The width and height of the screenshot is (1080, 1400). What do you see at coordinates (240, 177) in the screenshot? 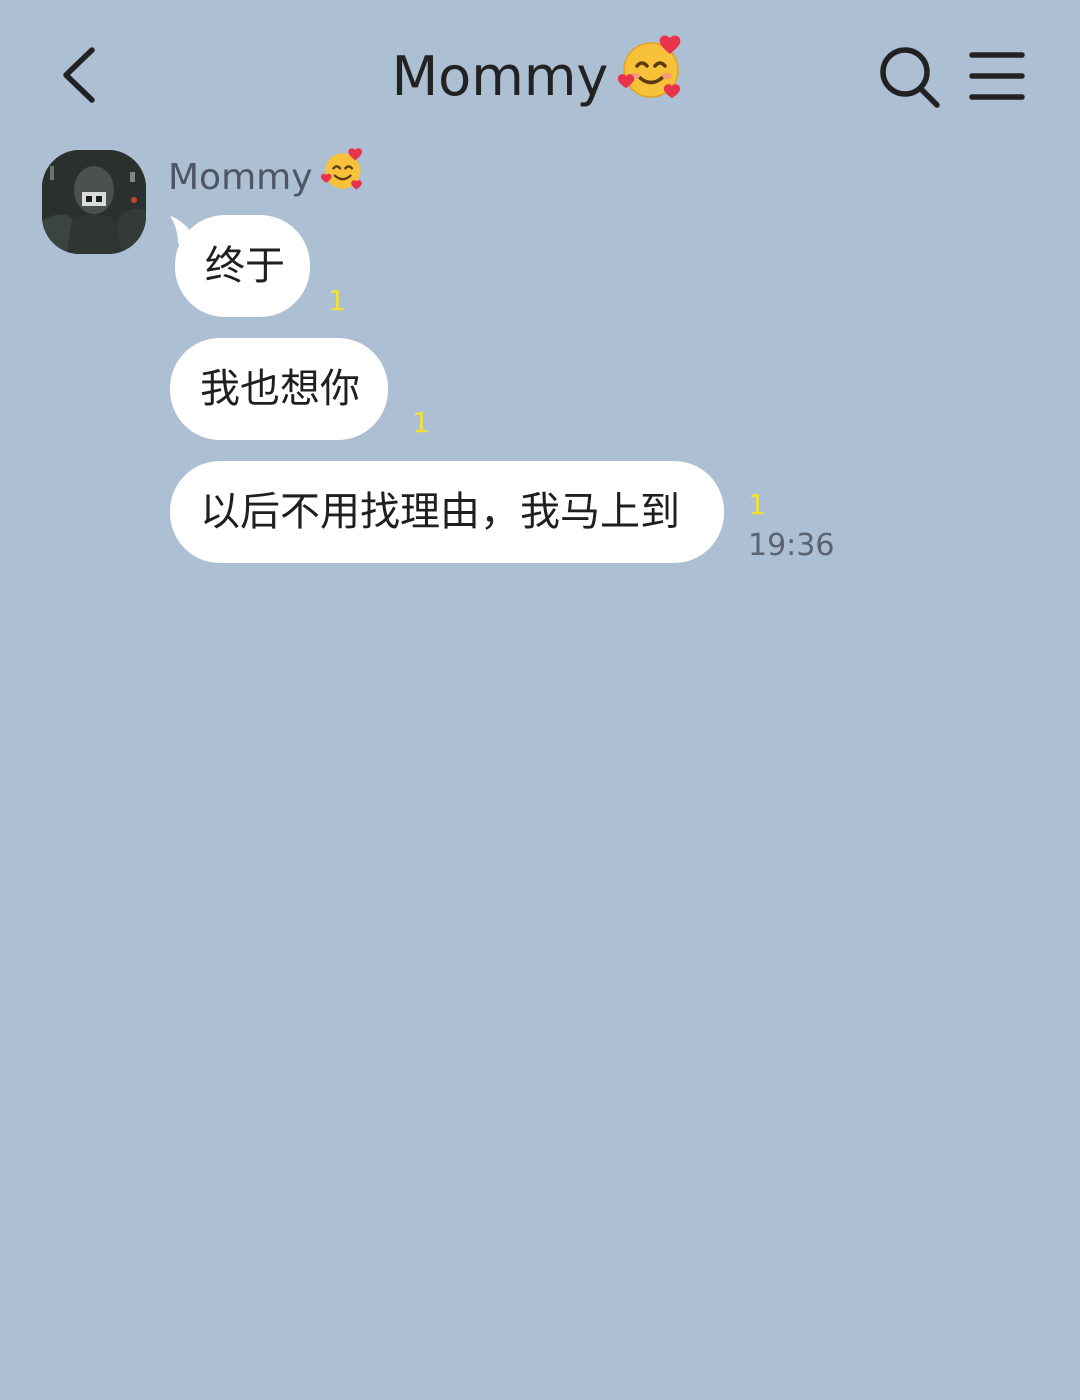
I see `sender-name-text: Mommy` at bounding box center [240, 177].